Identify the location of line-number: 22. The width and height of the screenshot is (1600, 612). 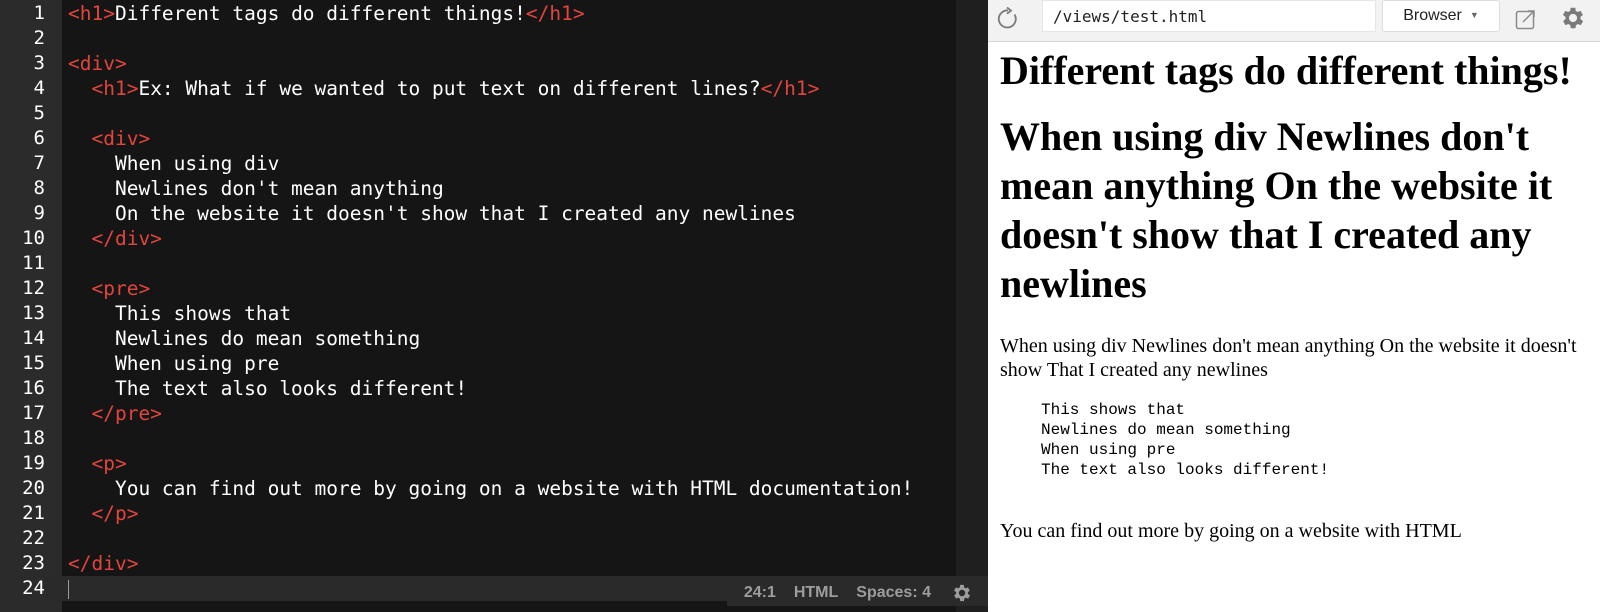
(33, 537).